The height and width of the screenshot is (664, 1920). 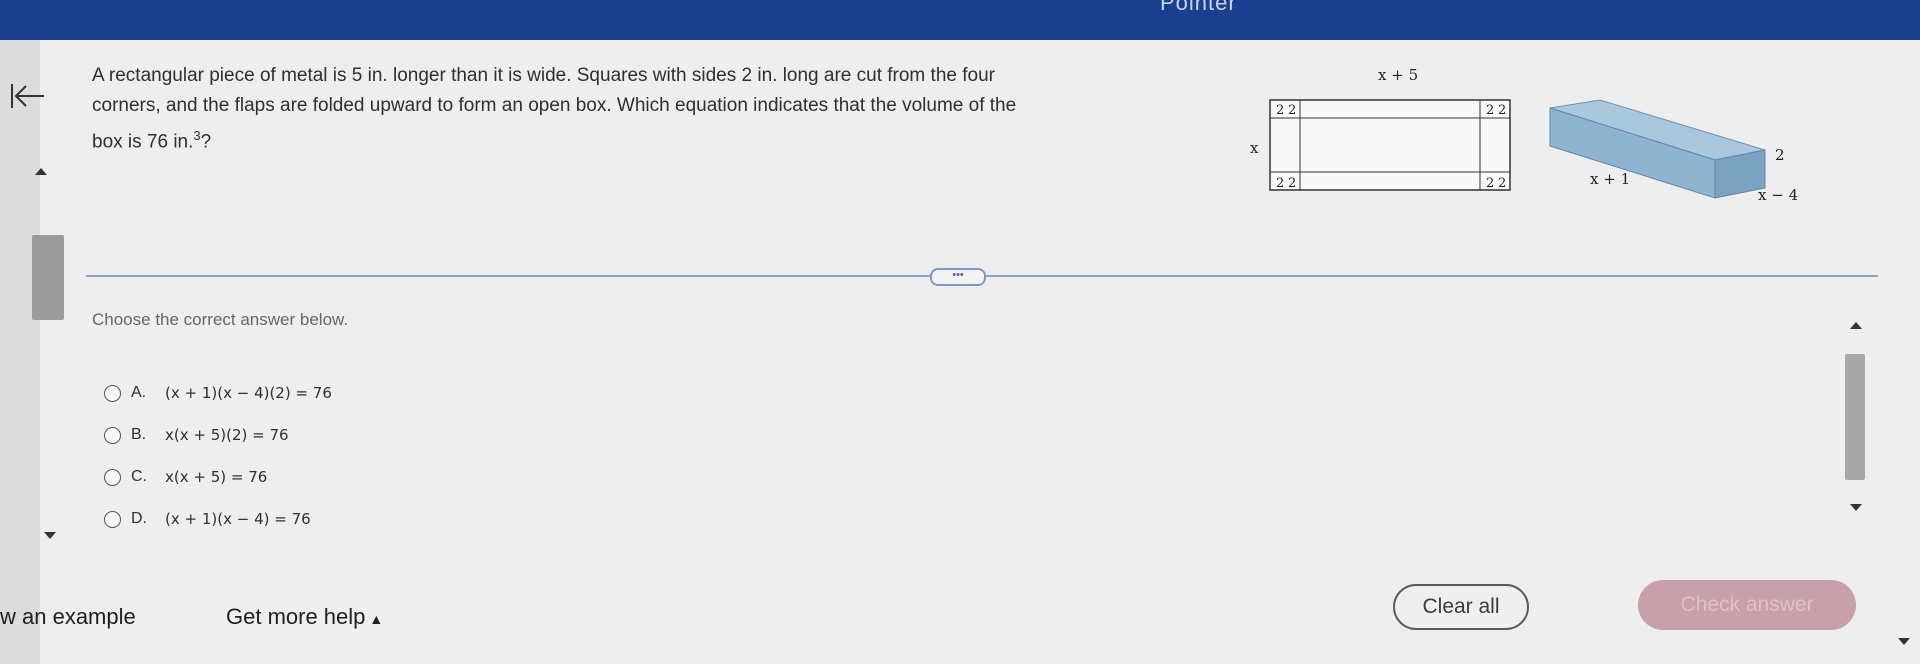 I want to click on right-scroll-up-icon, so click(x=1856, y=325).